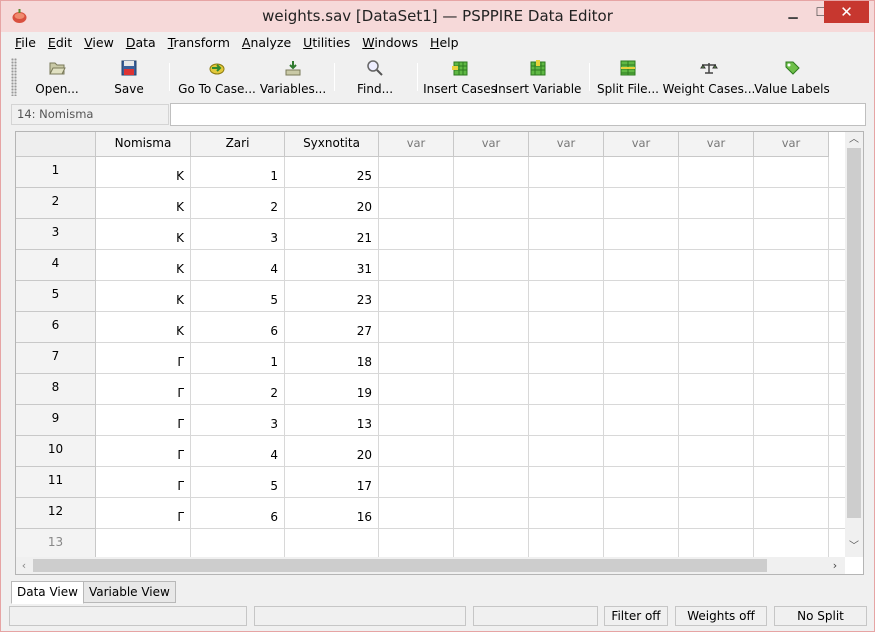  What do you see at coordinates (56, 203) in the screenshot?
I see `row-header: 2` at bounding box center [56, 203].